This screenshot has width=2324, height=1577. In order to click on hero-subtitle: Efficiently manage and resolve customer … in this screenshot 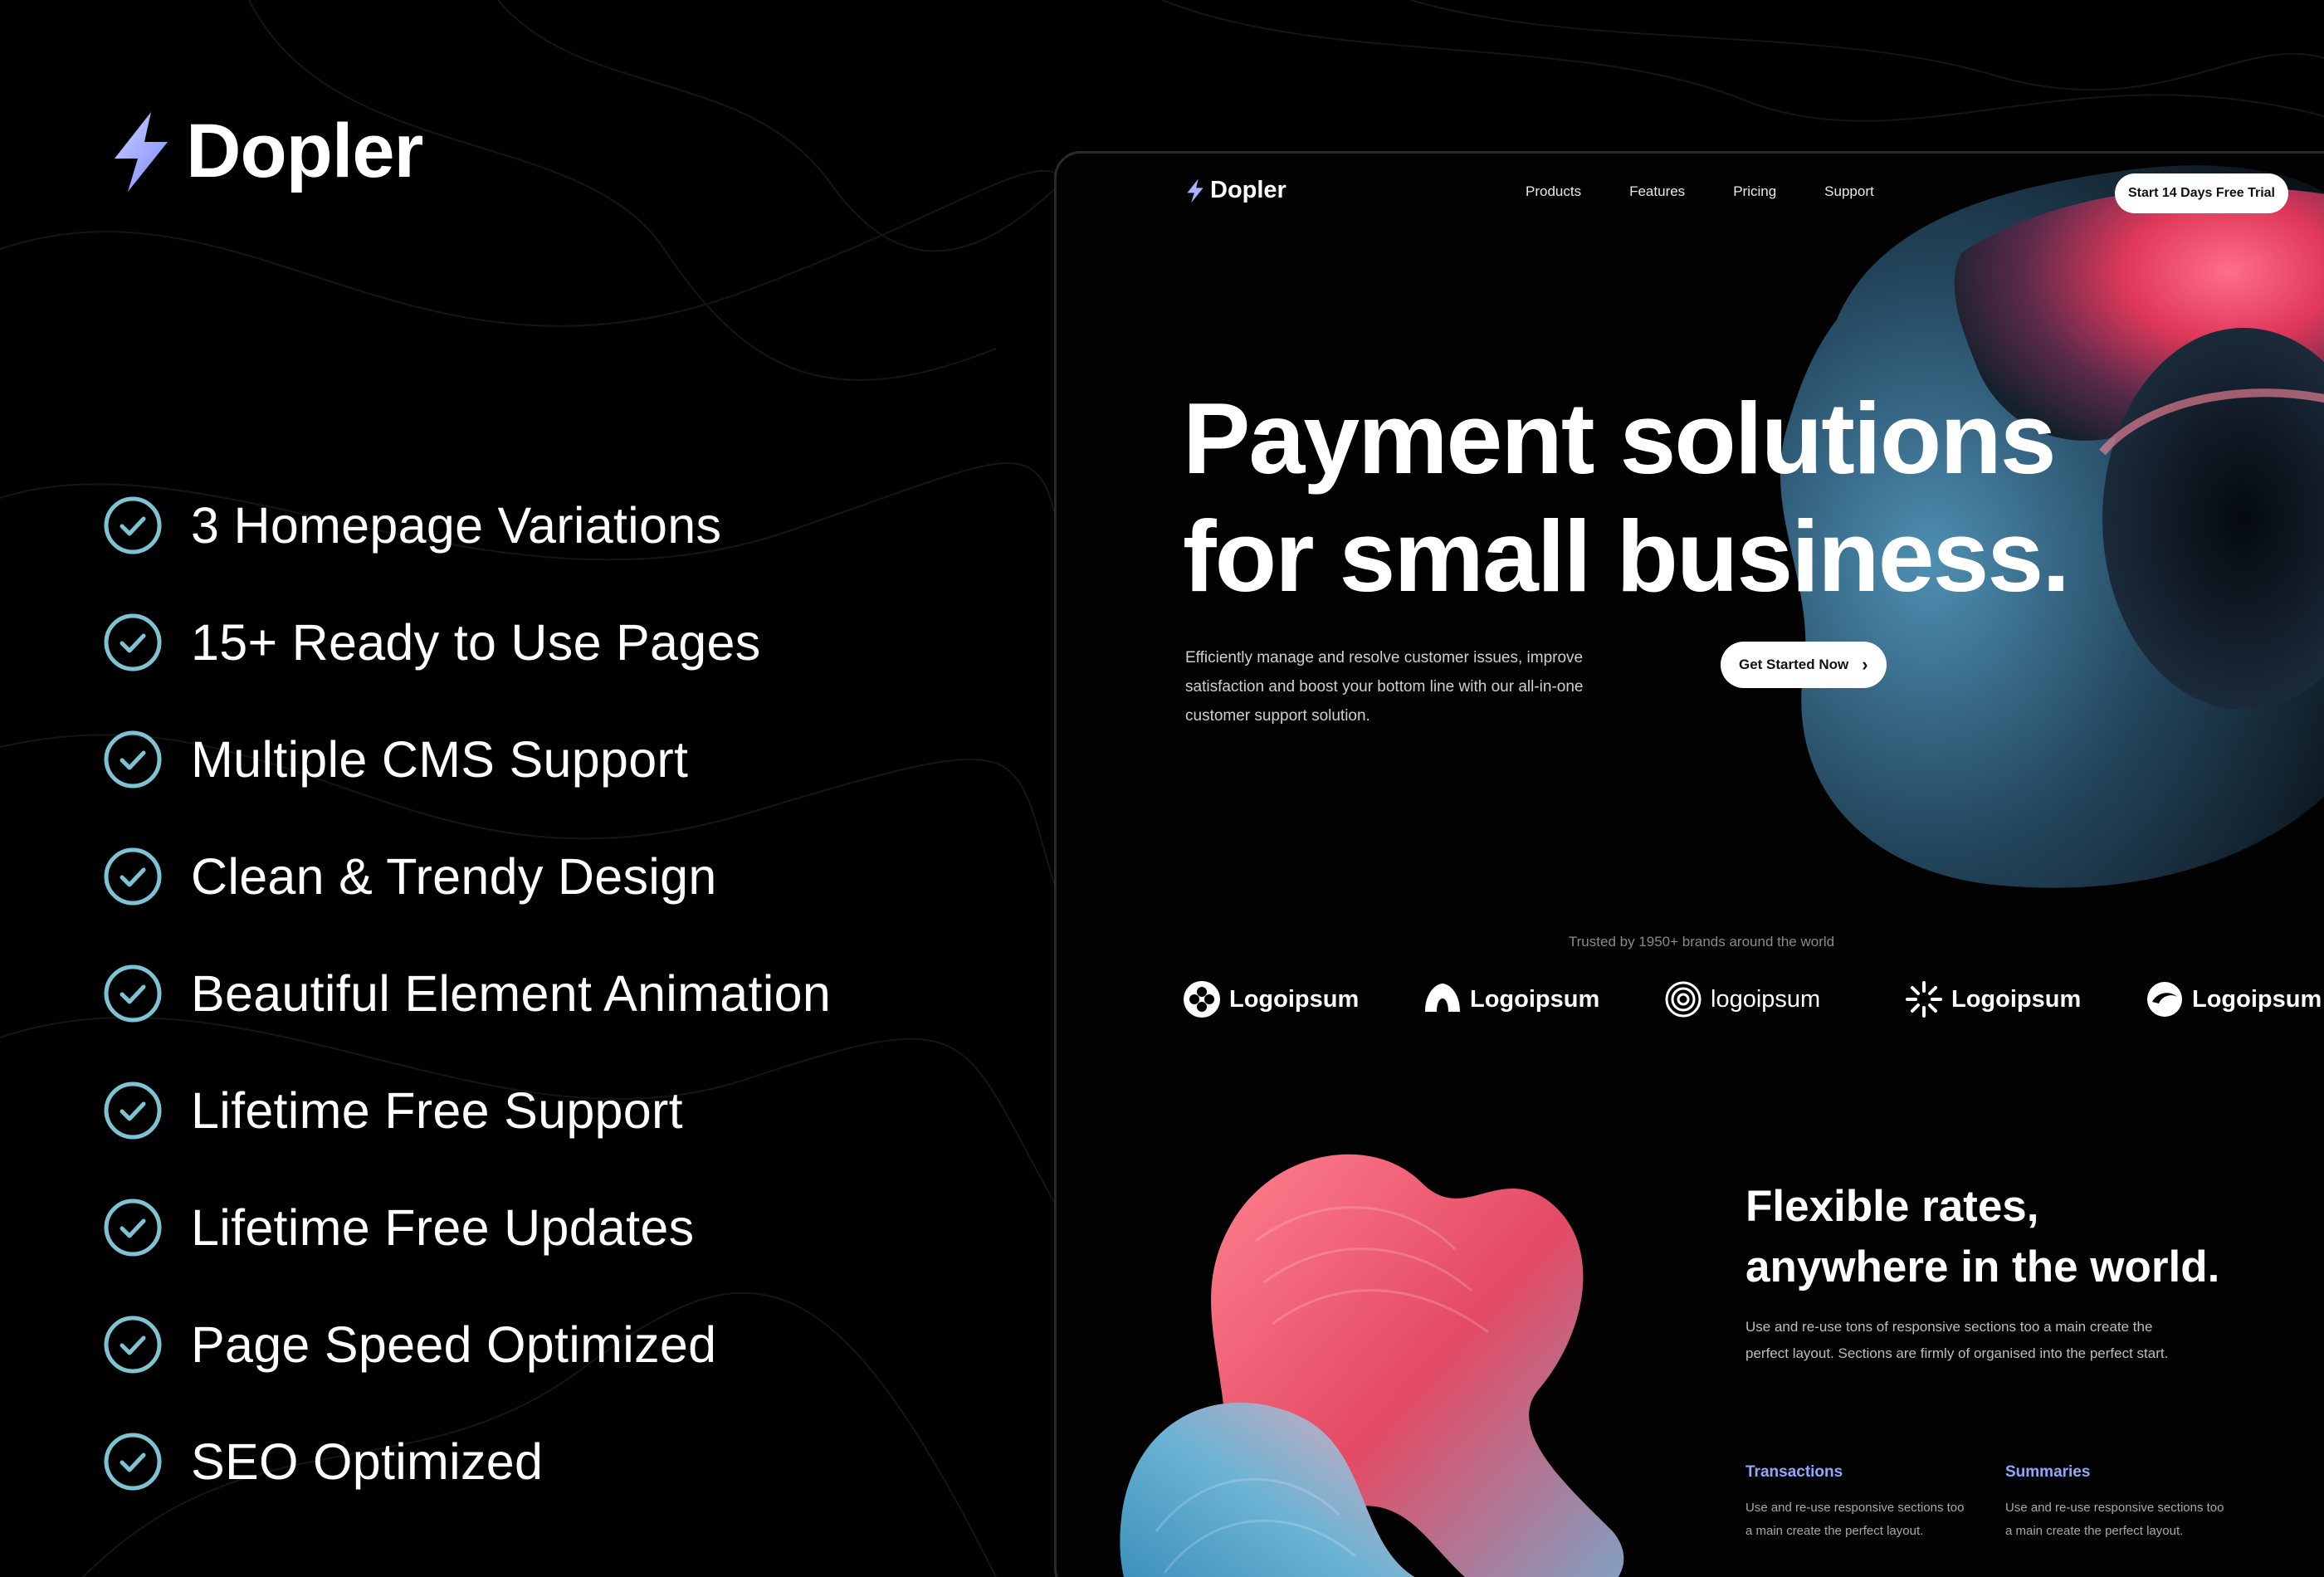, I will do `click(1384, 687)`.